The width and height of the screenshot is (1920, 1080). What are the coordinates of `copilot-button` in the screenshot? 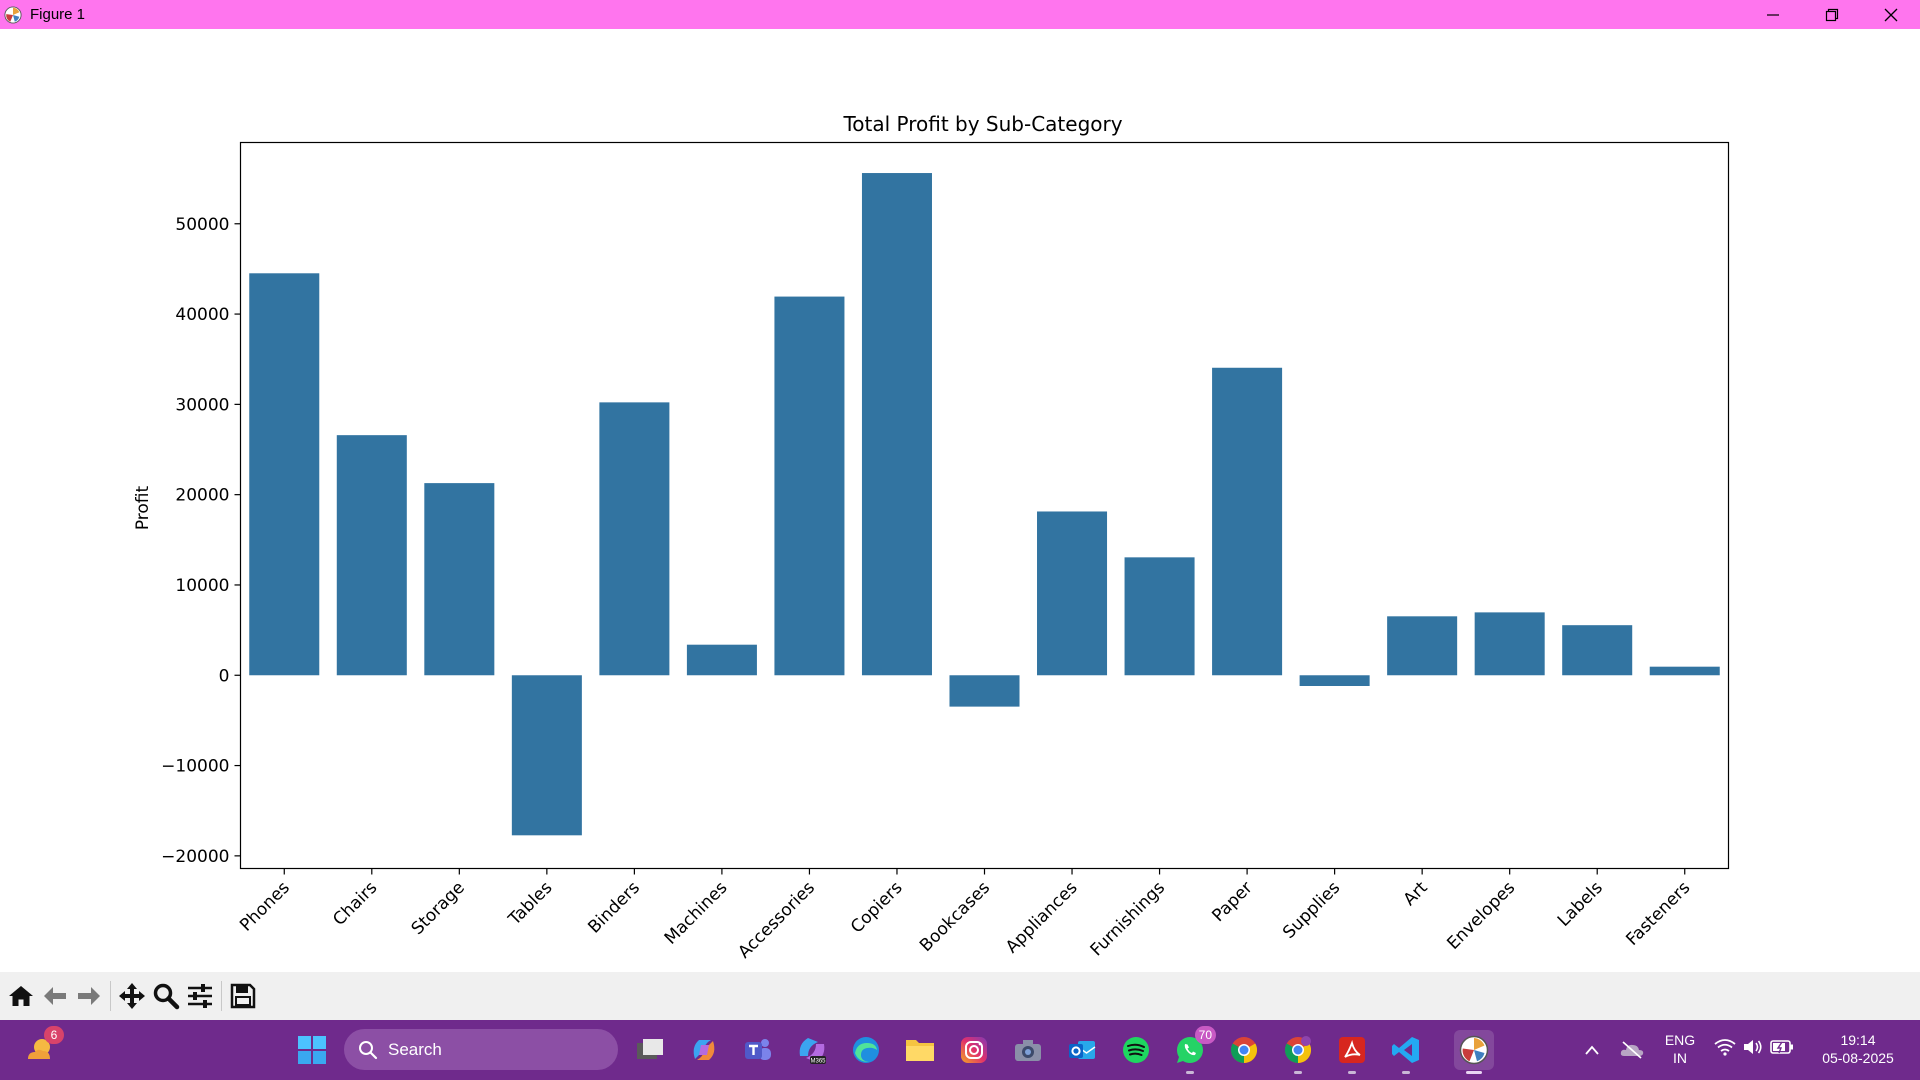 It's located at (704, 1050).